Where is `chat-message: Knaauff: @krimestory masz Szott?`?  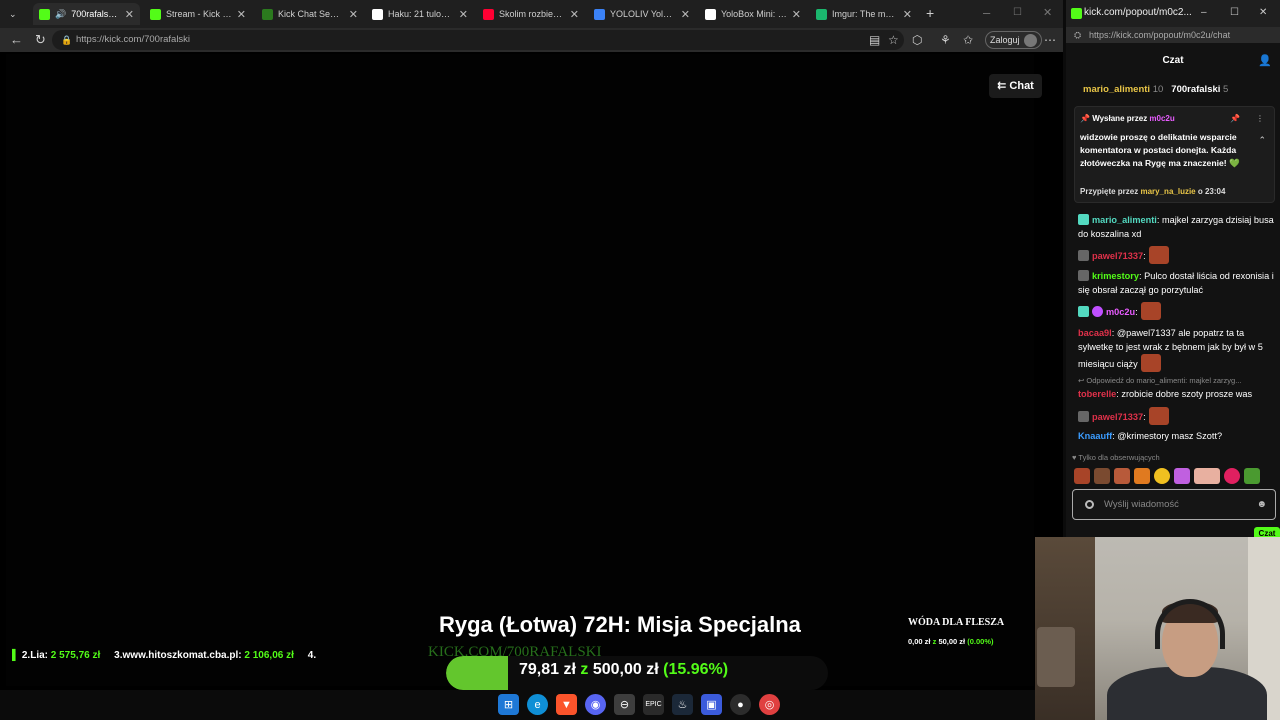 chat-message: Knaauff: @krimestory masz Szott? is located at coordinates (1150, 436).